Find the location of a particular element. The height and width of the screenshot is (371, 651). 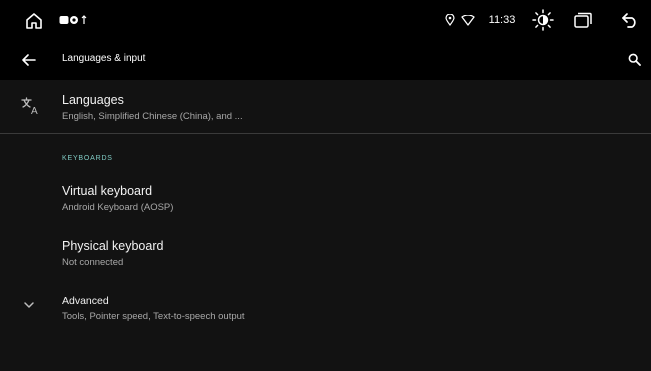

advanced-title: Advanced is located at coordinates (85, 301).